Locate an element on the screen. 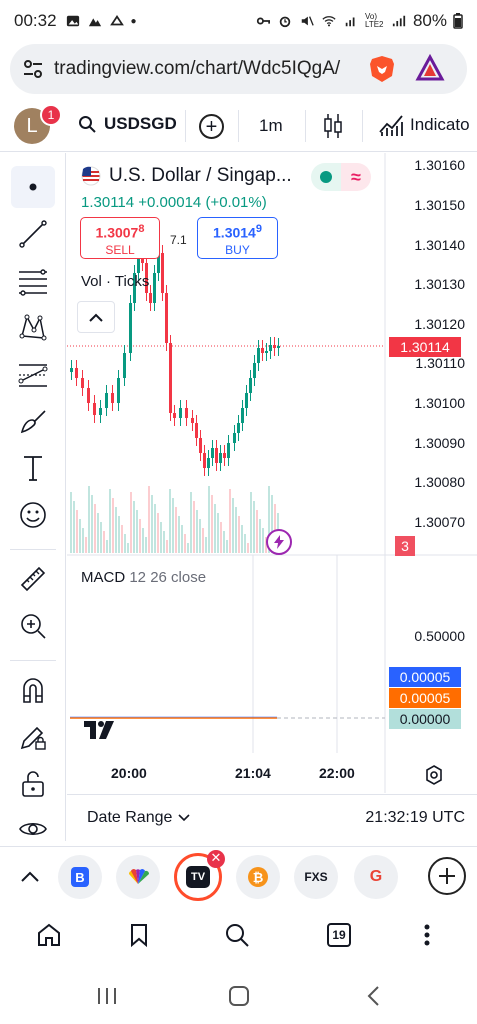 The height and width of the screenshot is (1024, 477). magnet-icon is located at coordinates (33, 690).